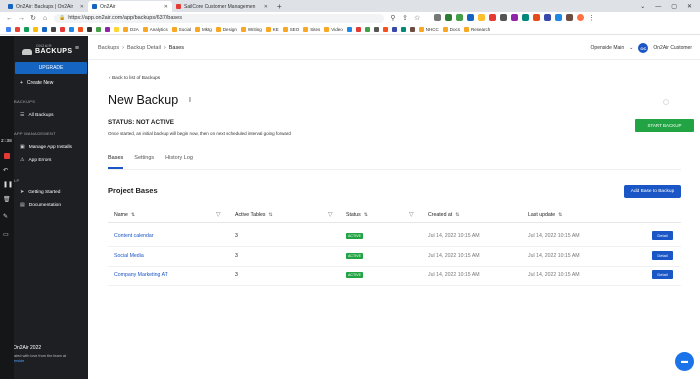 This screenshot has height=379, width=700. Describe the element at coordinates (179, 162) in the screenshot. I see `tab-history-log: History Log` at that location.